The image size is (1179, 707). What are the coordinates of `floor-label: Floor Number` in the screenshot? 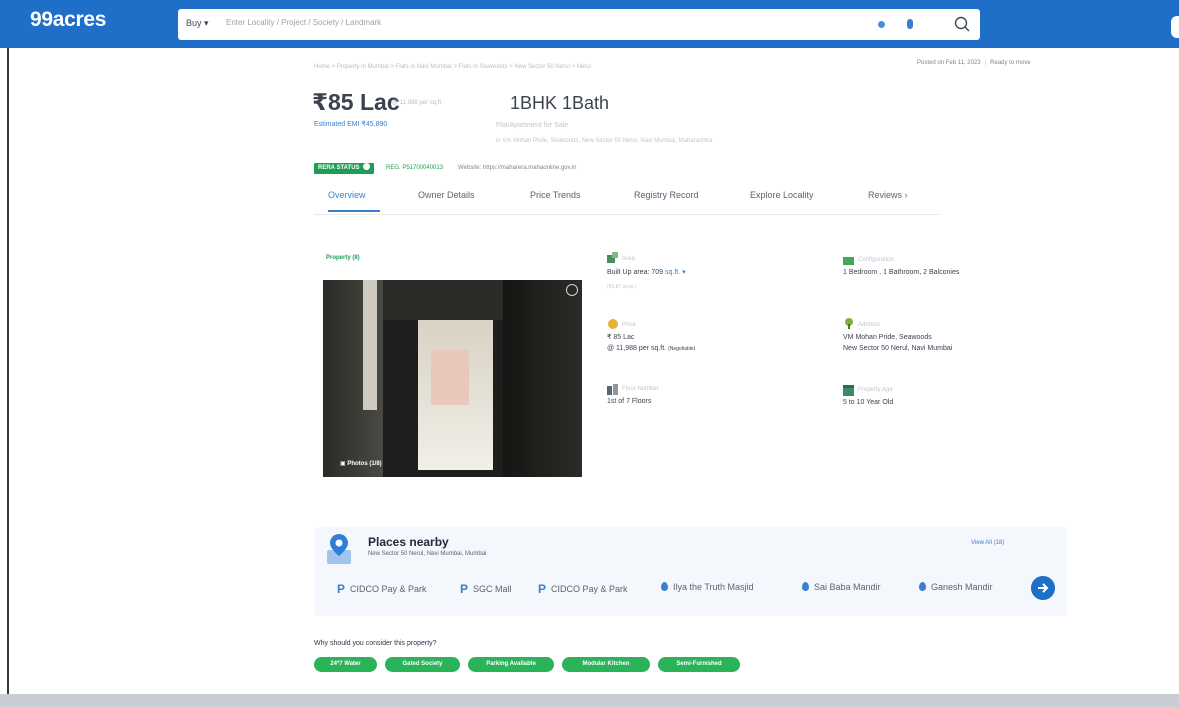 It's located at (640, 389).